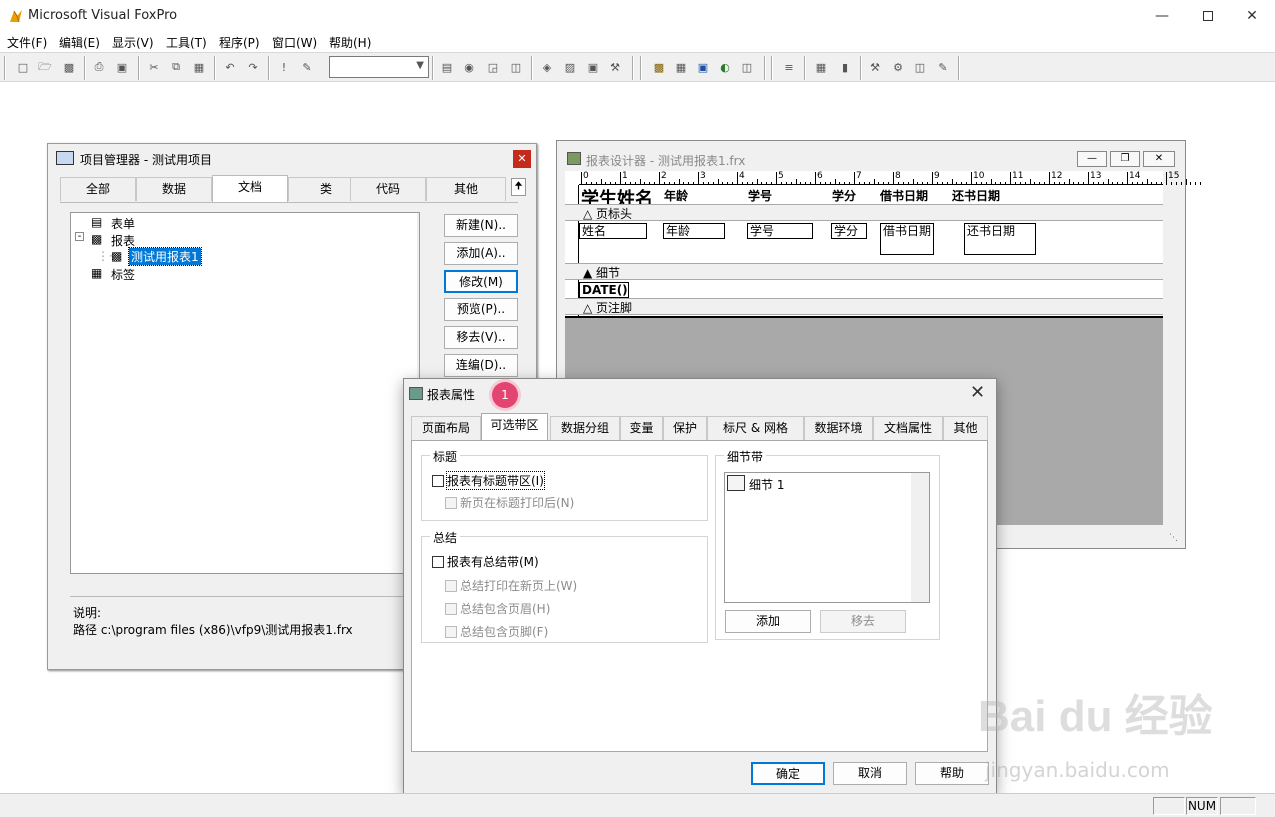 The image size is (1275, 817). What do you see at coordinates (838, 428) in the screenshot?
I see `tab-data-environment: 数据环境` at bounding box center [838, 428].